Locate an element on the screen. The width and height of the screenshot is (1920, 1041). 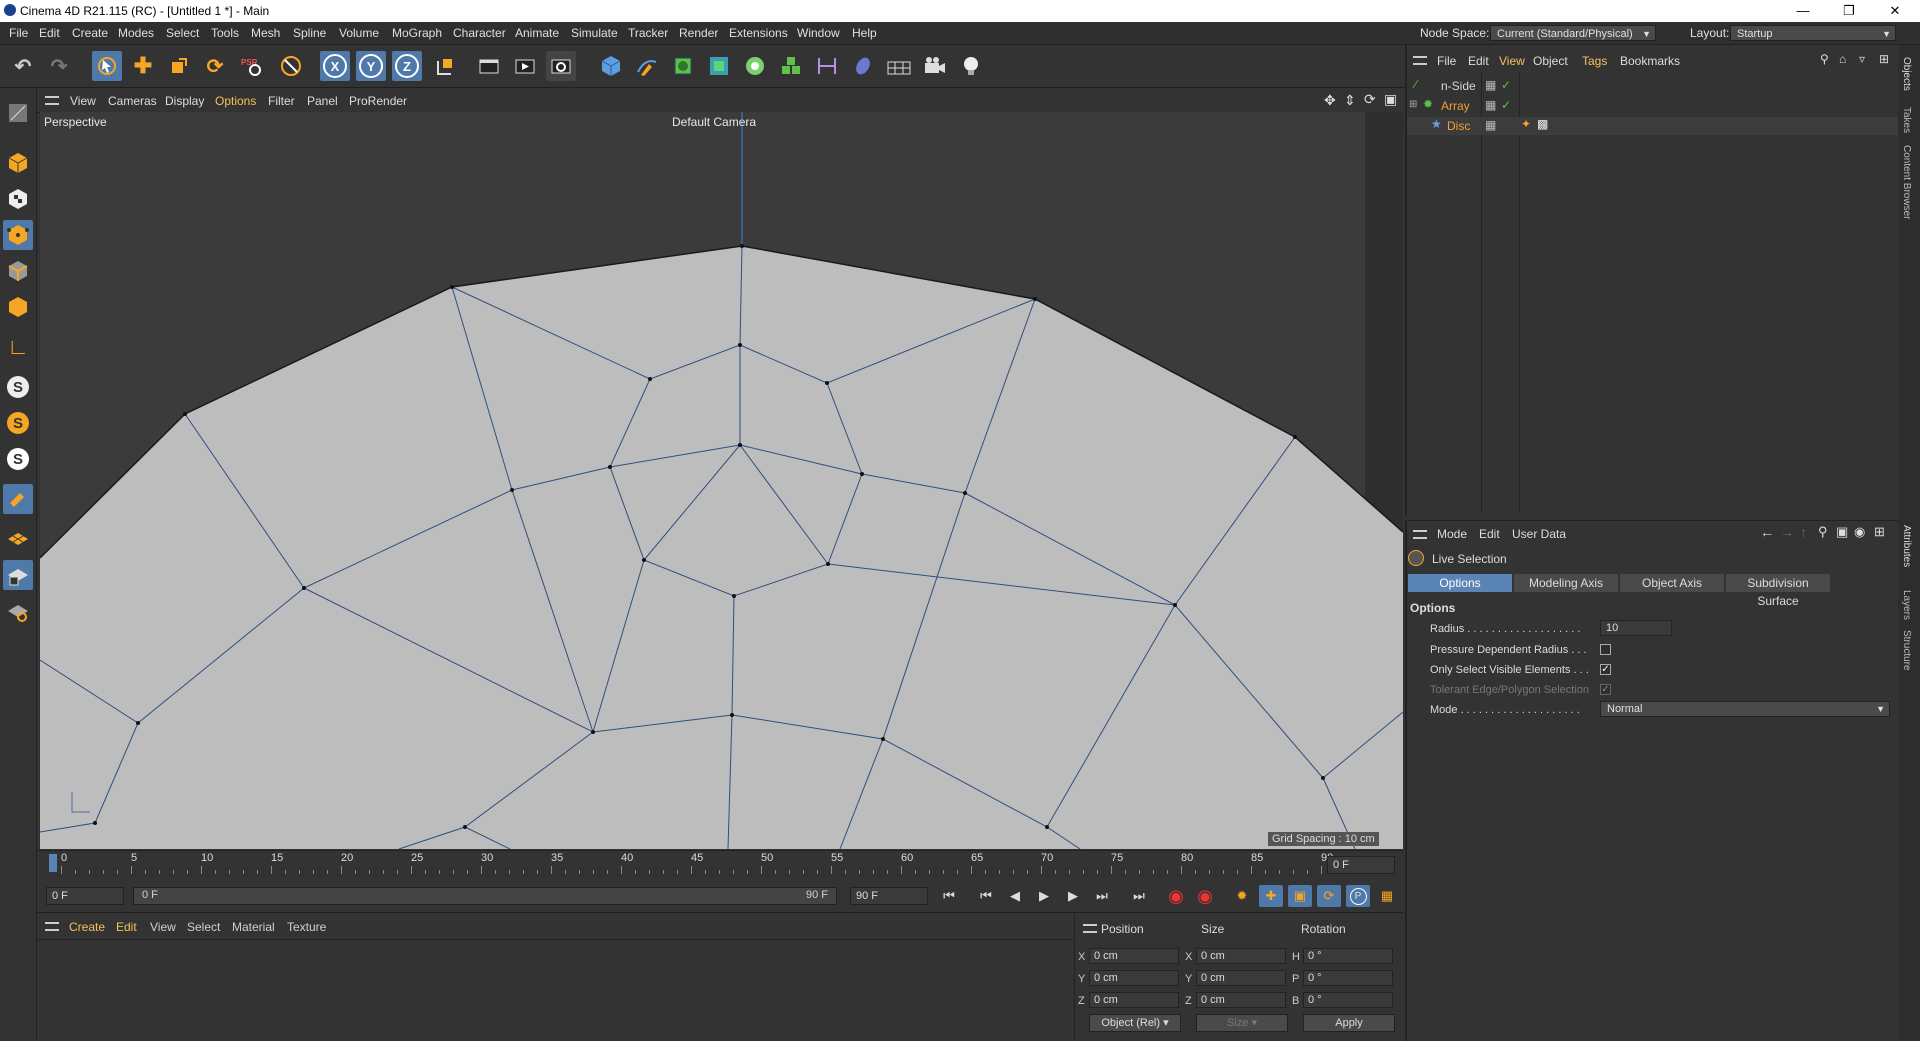
planar-workplane-icon is located at coordinates (18, 611).